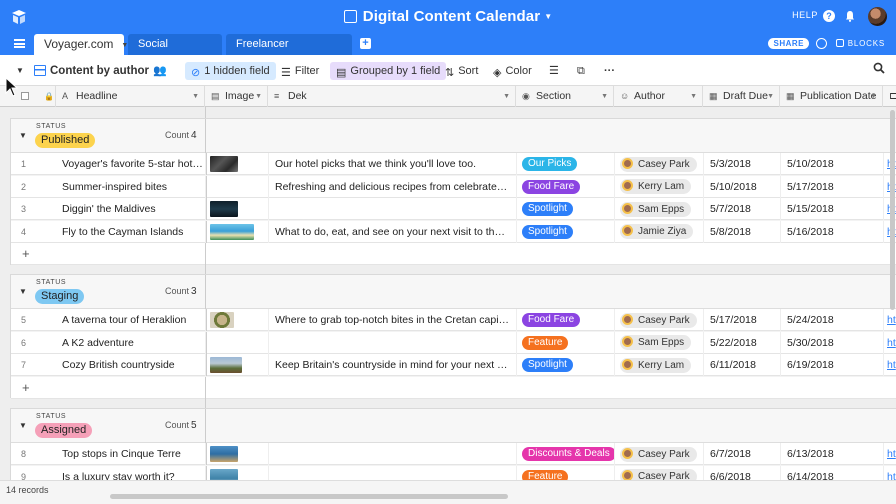 This screenshot has height=504, width=896. I want to click on view-switcher: Content by author, so click(91, 71).